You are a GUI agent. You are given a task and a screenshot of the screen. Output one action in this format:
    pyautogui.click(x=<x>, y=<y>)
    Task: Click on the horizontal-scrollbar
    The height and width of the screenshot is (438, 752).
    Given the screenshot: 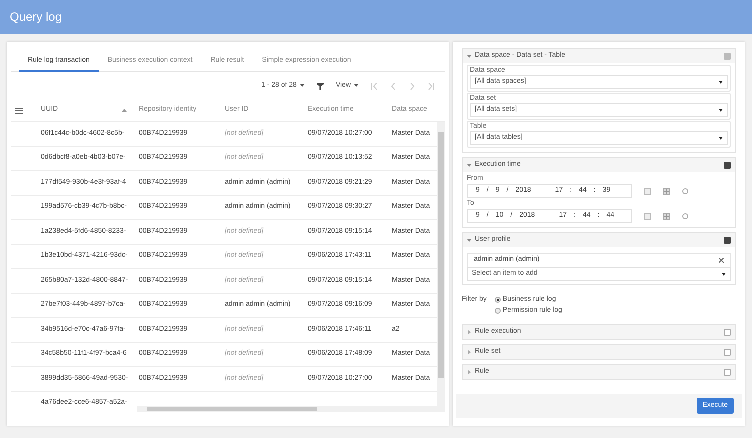 What is the action you would take?
    pyautogui.click(x=287, y=409)
    